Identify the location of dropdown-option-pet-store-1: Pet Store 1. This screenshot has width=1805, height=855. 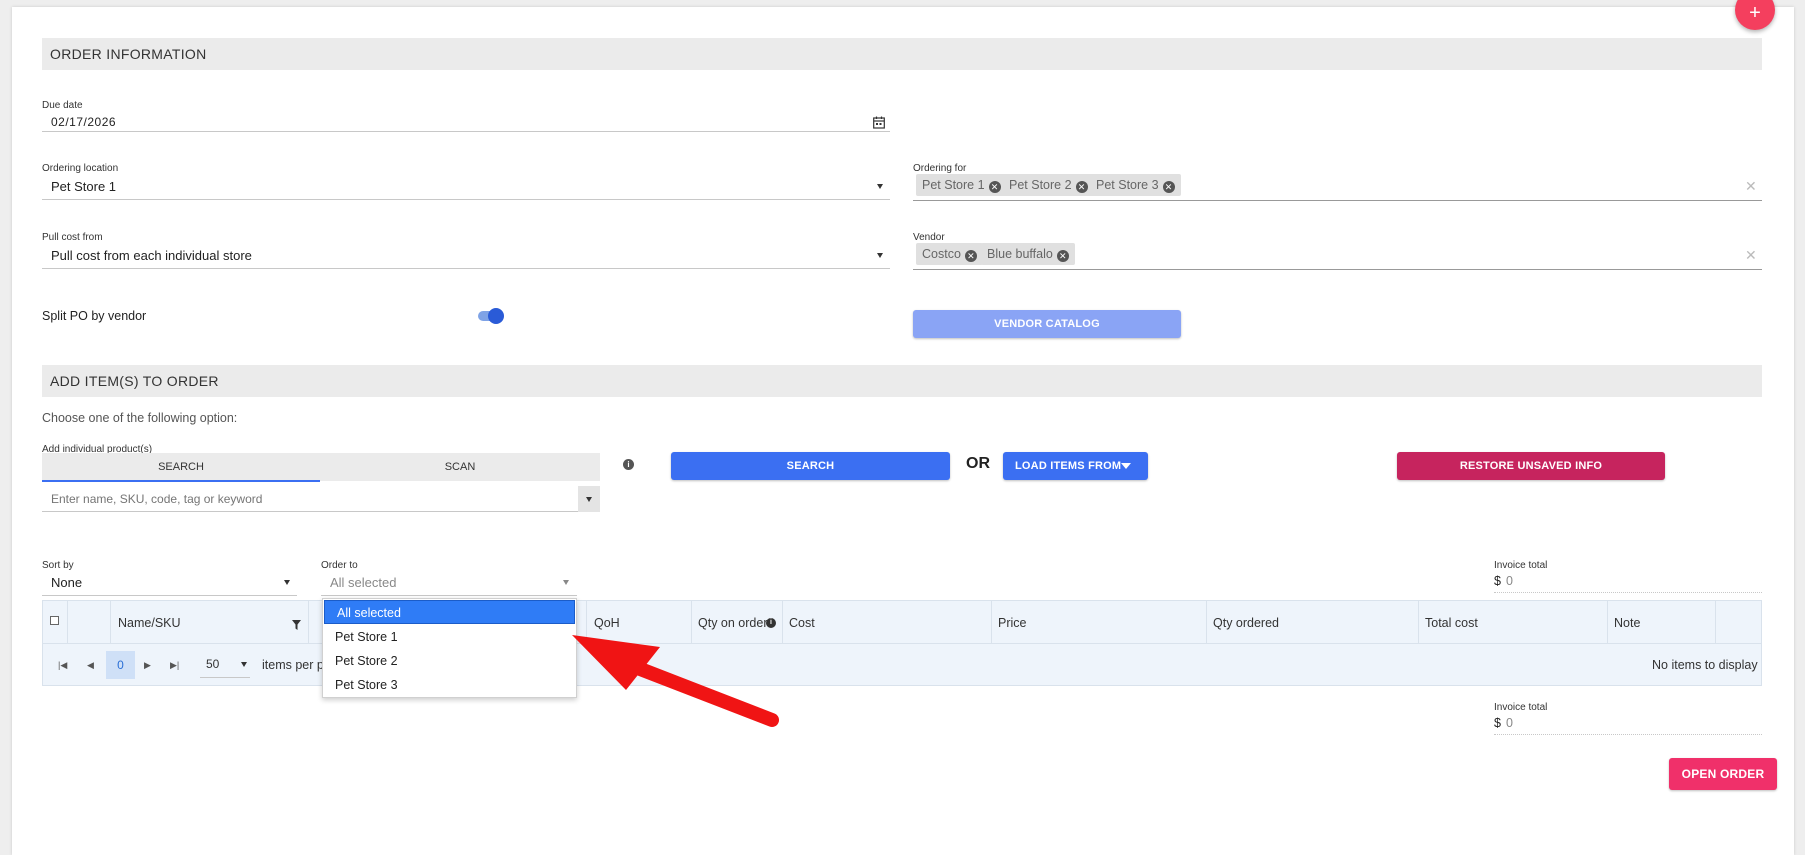
(449, 637).